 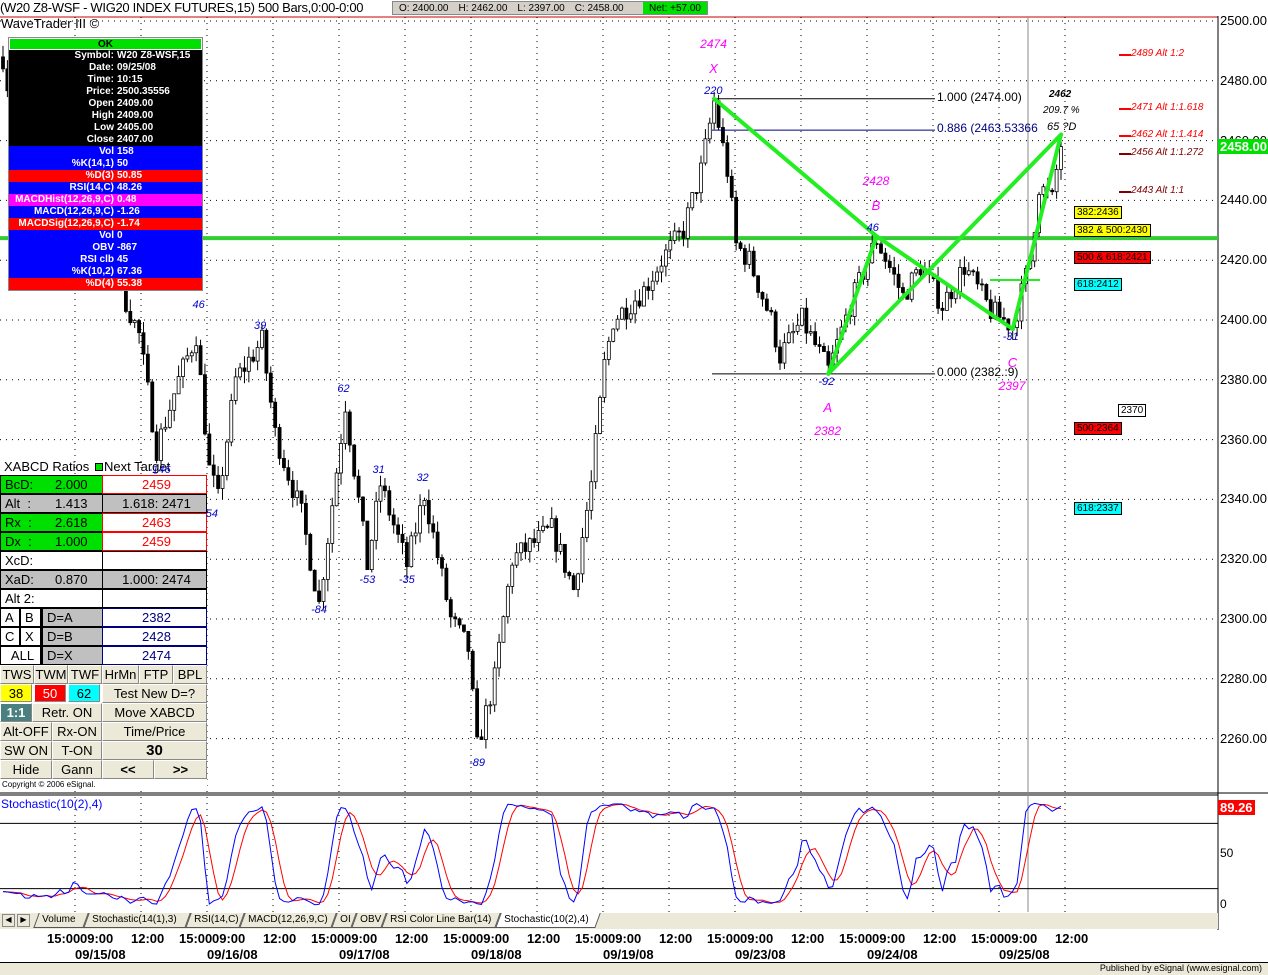 What do you see at coordinates (51, 674) in the screenshot?
I see `button-twm: TWM` at bounding box center [51, 674].